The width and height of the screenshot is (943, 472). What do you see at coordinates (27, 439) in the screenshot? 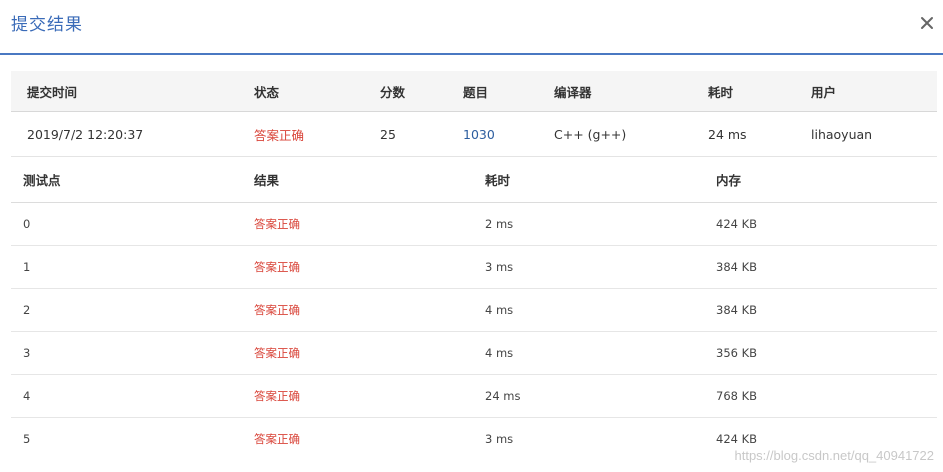
I see `test-point-id: 5` at bounding box center [27, 439].